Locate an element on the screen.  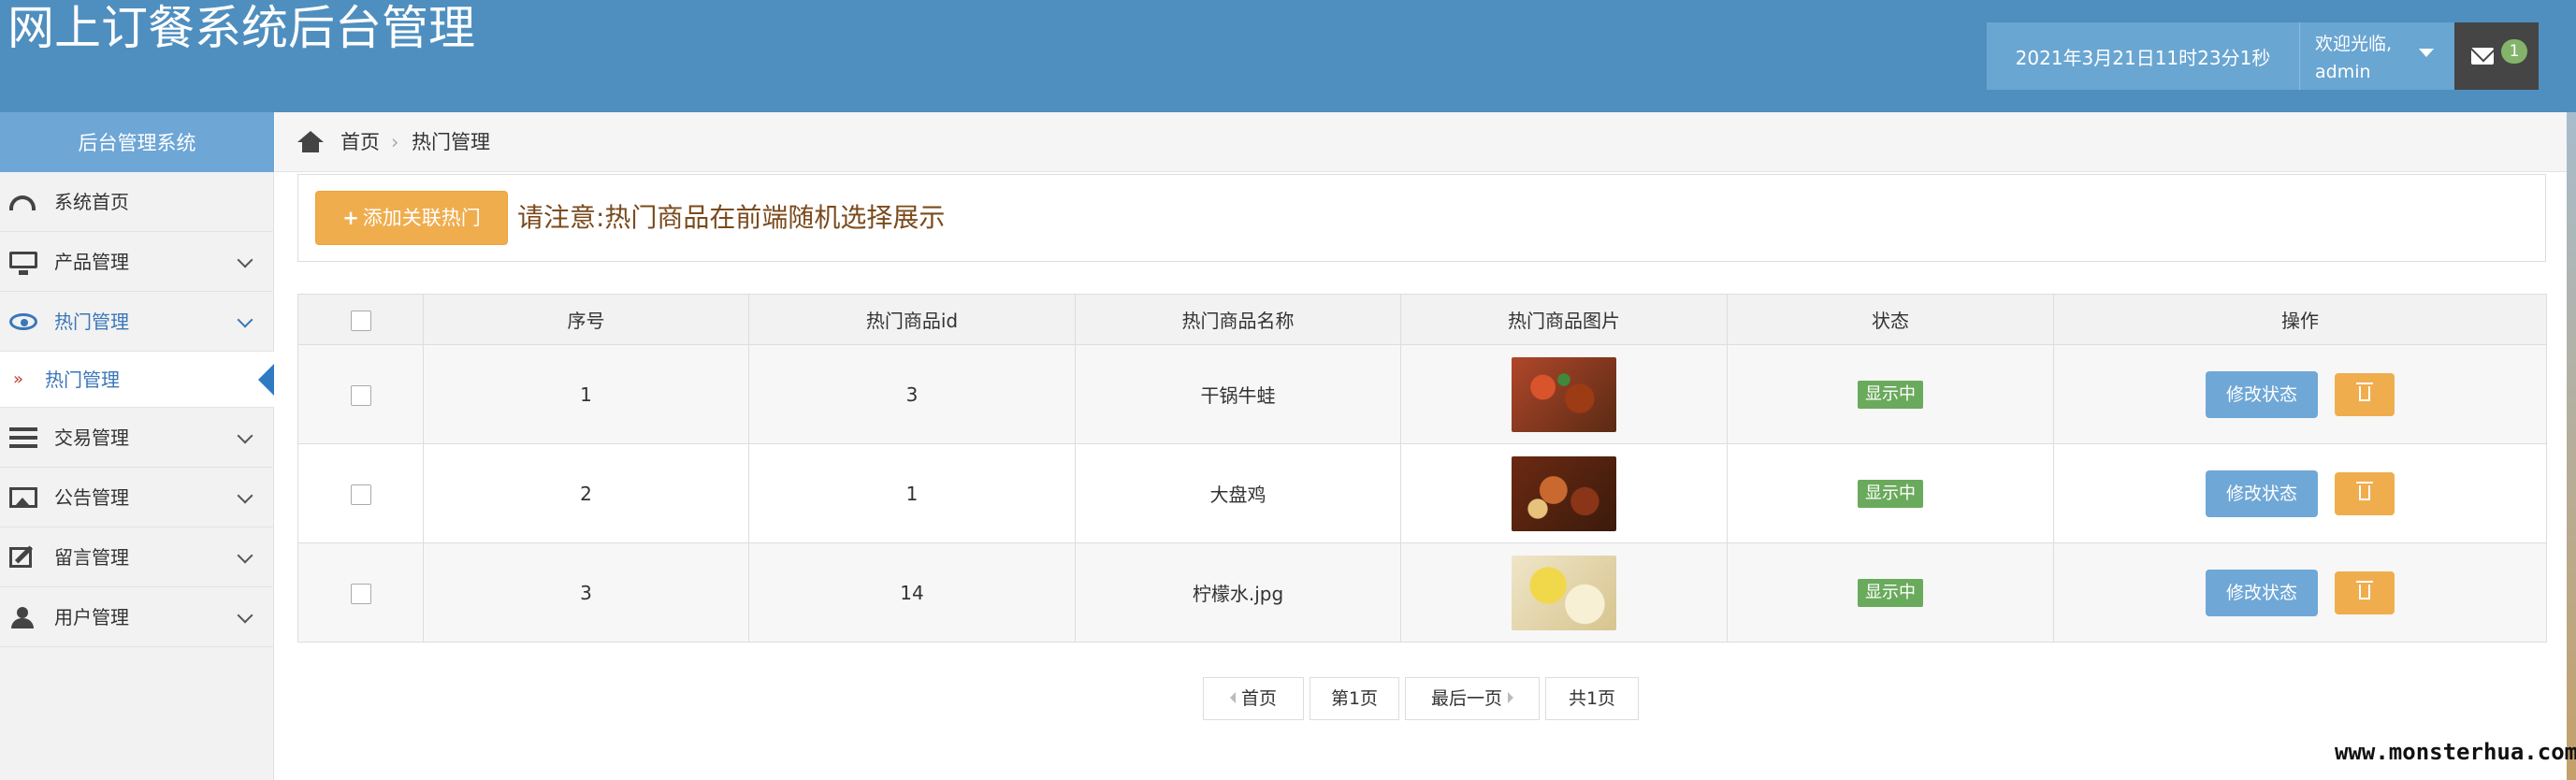
column-header: 热门商品id is located at coordinates (912, 319).